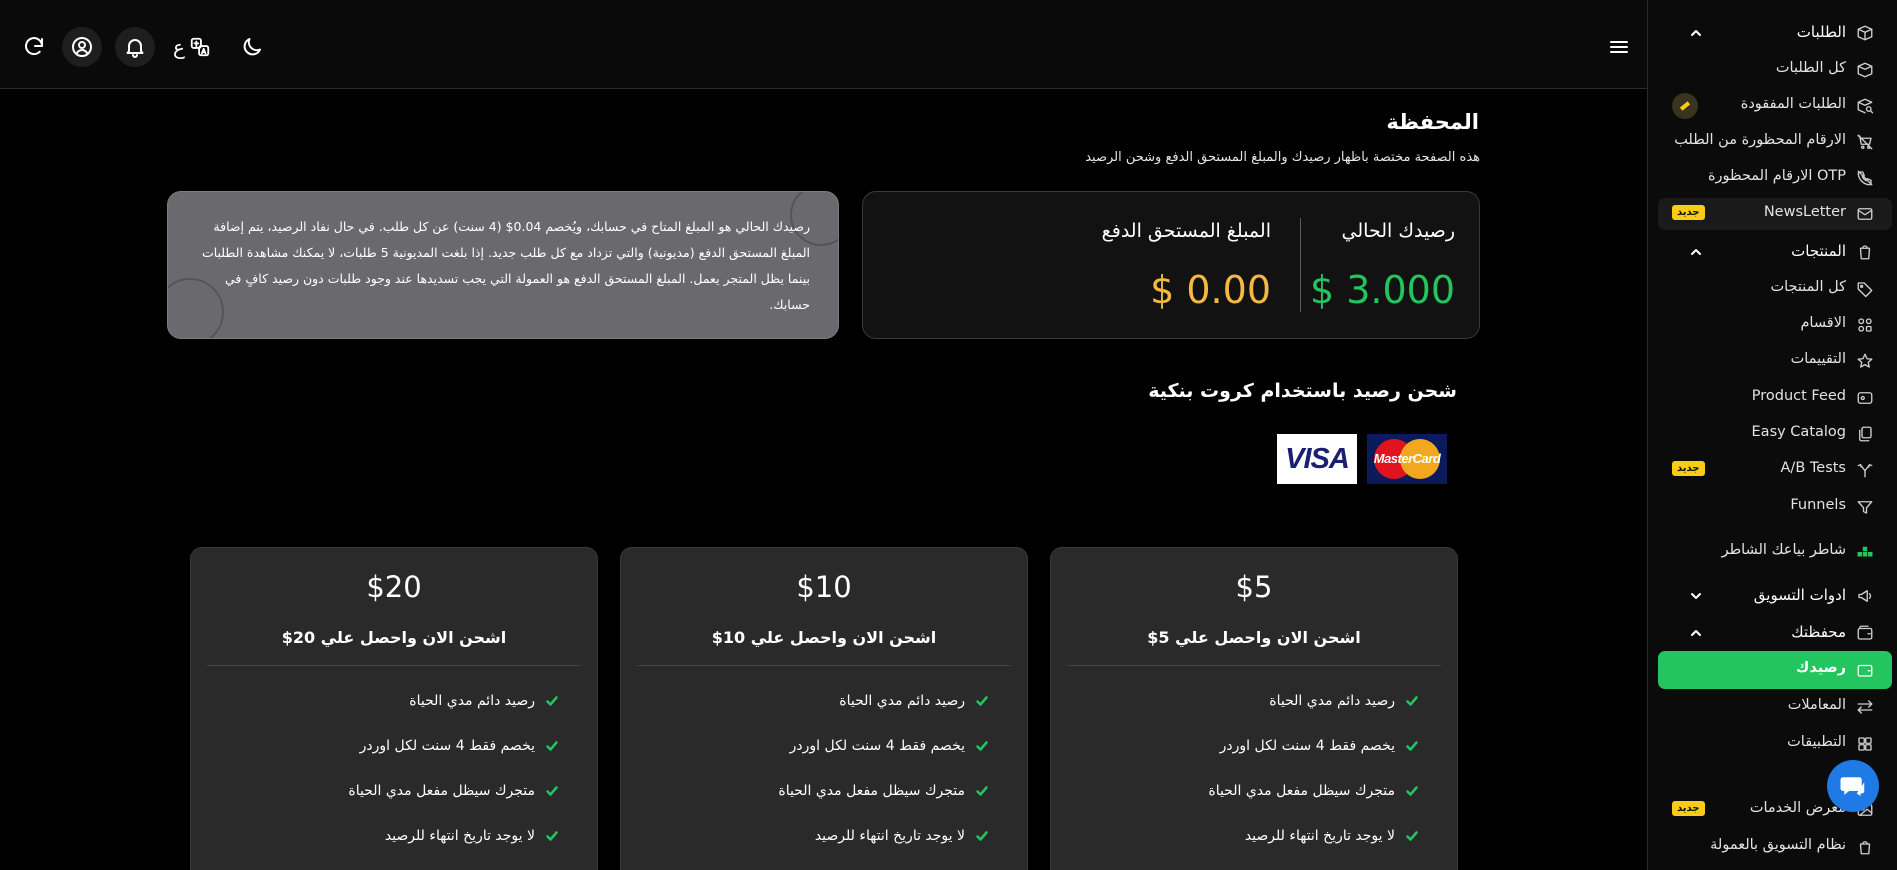 The image size is (1897, 870). I want to click on sidebar-item-label: الطلبات, so click(1821, 32).